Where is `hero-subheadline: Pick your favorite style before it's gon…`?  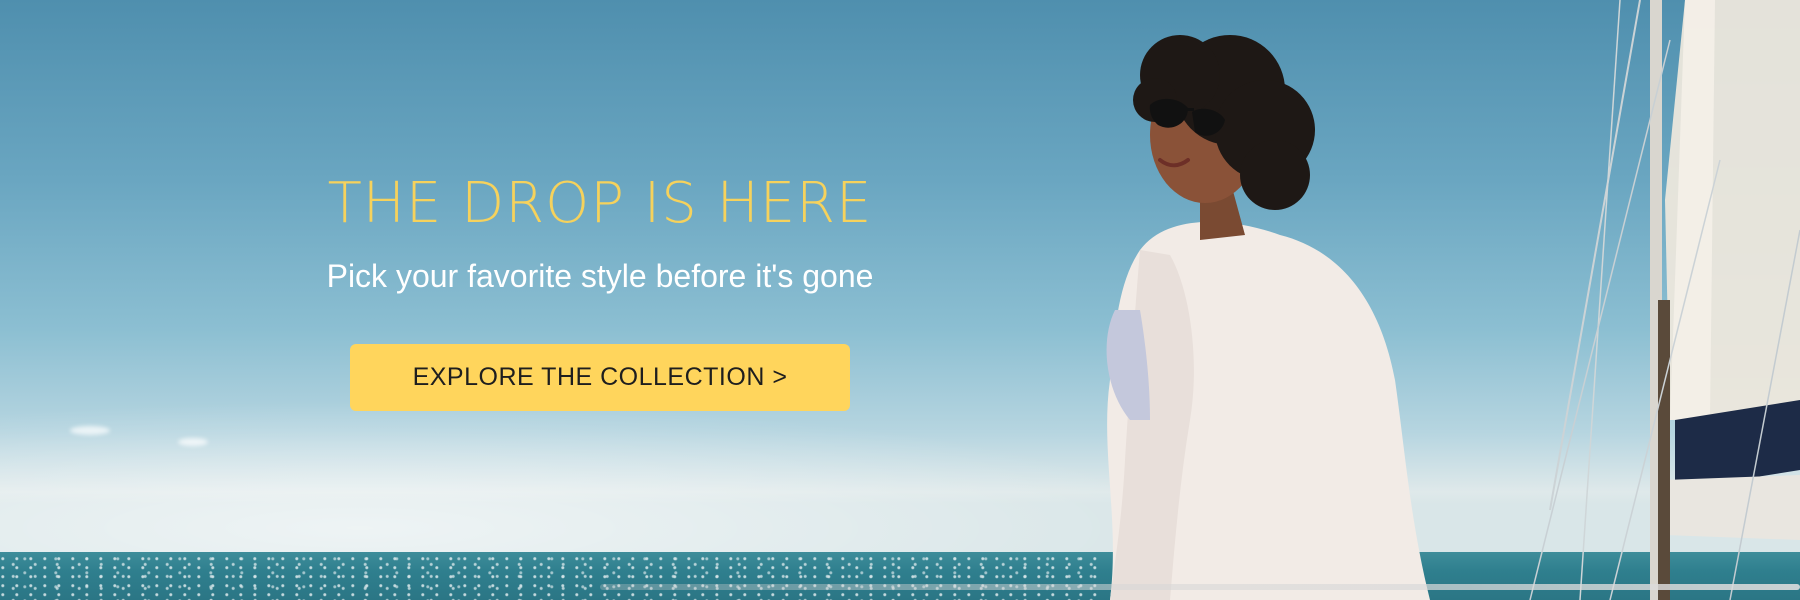
hero-subheadline: Pick your favorite style before it's gon… is located at coordinates (600, 276).